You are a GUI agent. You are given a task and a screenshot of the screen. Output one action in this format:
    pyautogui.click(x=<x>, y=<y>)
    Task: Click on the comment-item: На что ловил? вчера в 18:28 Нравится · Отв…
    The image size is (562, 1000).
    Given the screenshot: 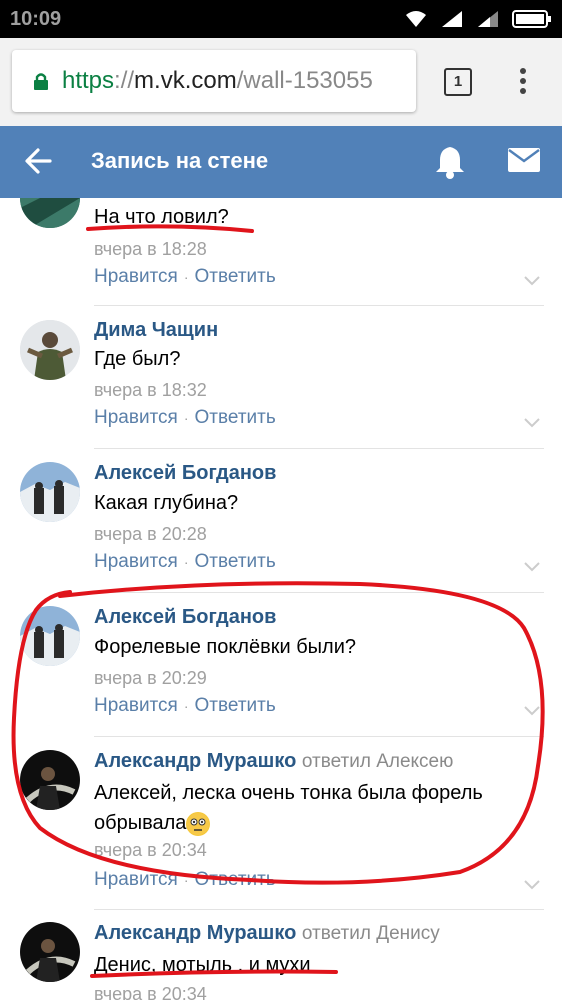 What is the action you would take?
    pyautogui.click(x=281, y=253)
    